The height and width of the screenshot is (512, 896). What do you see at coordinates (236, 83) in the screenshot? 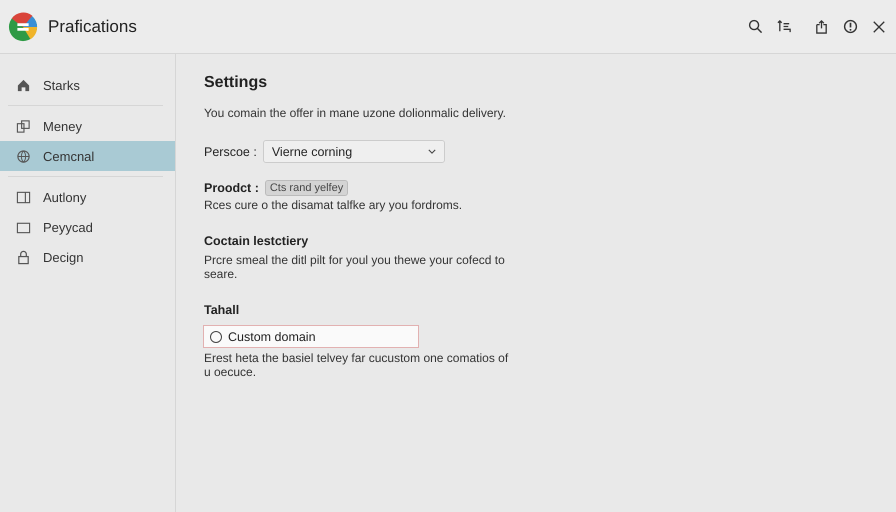
I see `section-title: Settings` at bounding box center [236, 83].